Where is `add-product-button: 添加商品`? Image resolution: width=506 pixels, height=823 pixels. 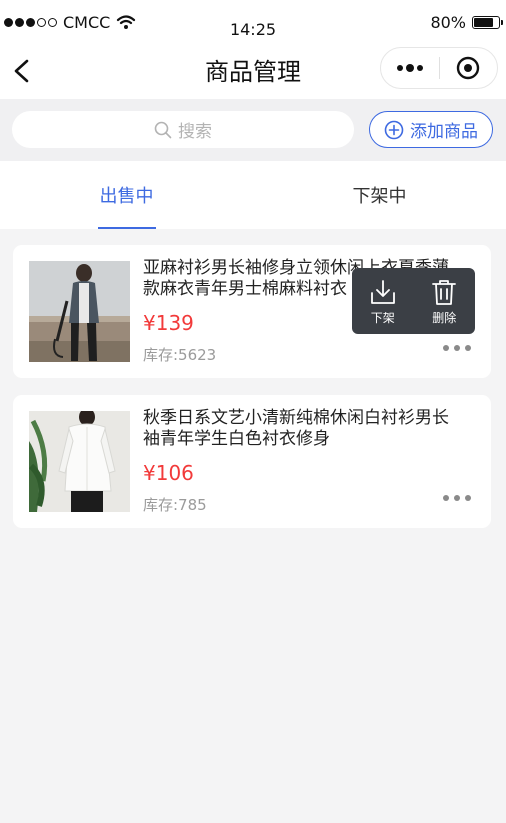
add-product-button: 添加商品 is located at coordinates (431, 129).